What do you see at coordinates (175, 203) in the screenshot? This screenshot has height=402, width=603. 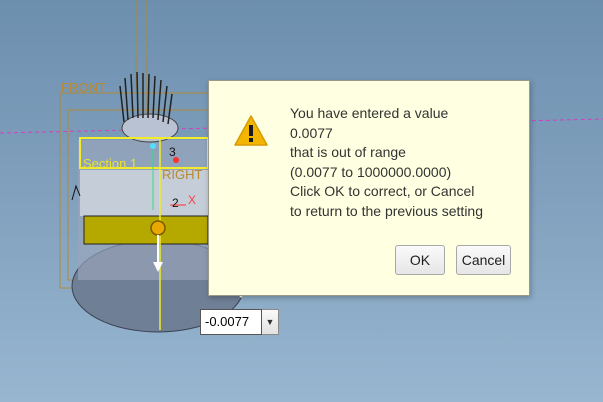 I see `dimension-2-label: 2` at bounding box center [175, 203].